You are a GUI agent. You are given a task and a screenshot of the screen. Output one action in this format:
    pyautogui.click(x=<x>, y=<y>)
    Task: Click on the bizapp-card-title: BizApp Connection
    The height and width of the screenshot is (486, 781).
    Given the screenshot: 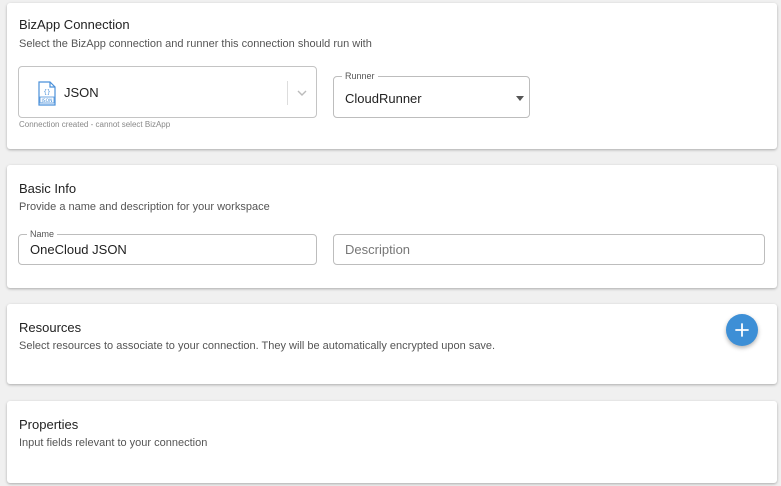 What is the action you would take?
    pyautogui.click(x=74, y=24)
    